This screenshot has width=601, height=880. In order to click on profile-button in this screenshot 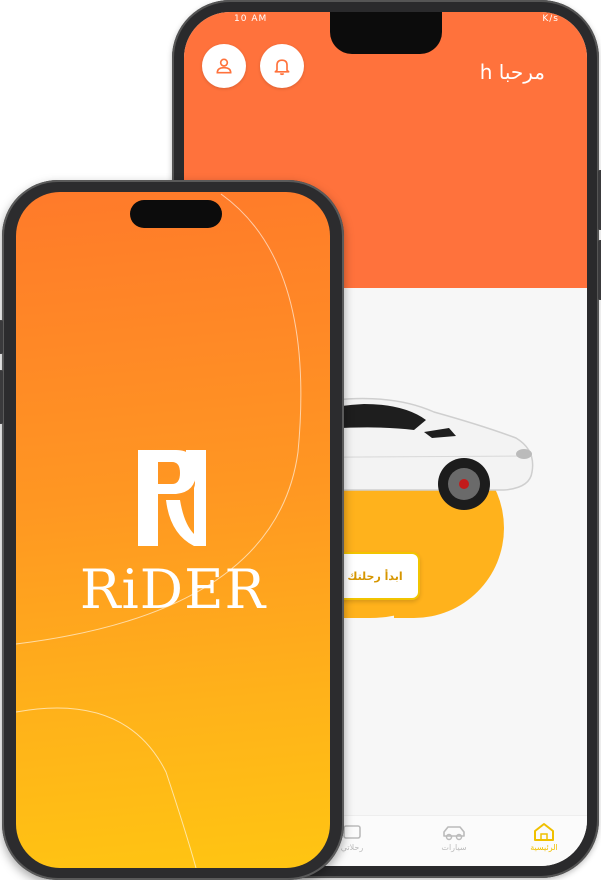, I will do `click(224, 66)`.